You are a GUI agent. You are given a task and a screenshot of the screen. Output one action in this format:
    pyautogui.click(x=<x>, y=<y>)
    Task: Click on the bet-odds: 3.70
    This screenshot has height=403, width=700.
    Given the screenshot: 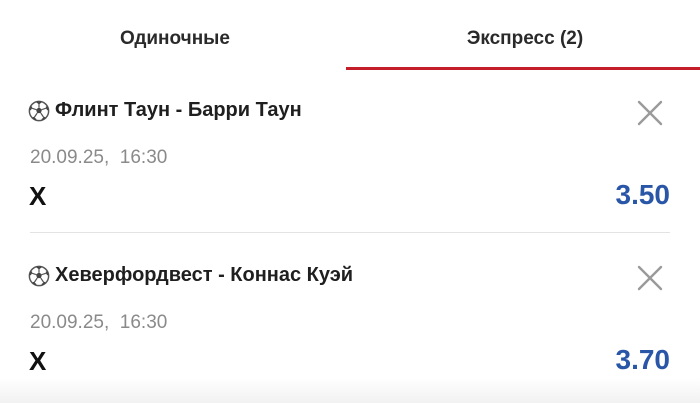 What is the action you would take?
    pyautogui.click(x=643, y=359)
    